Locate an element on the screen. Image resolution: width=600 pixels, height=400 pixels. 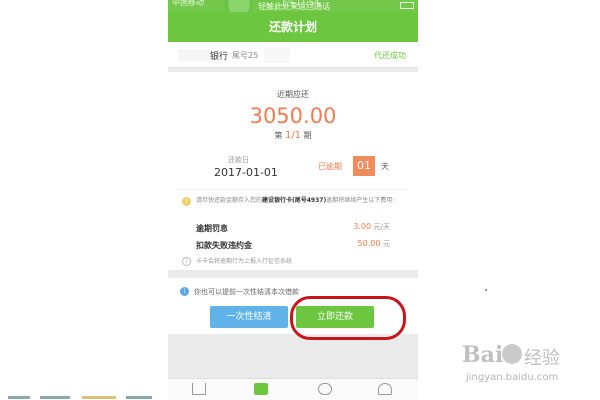
status-badge: 代还成功 is located at coordinates (390, 55).